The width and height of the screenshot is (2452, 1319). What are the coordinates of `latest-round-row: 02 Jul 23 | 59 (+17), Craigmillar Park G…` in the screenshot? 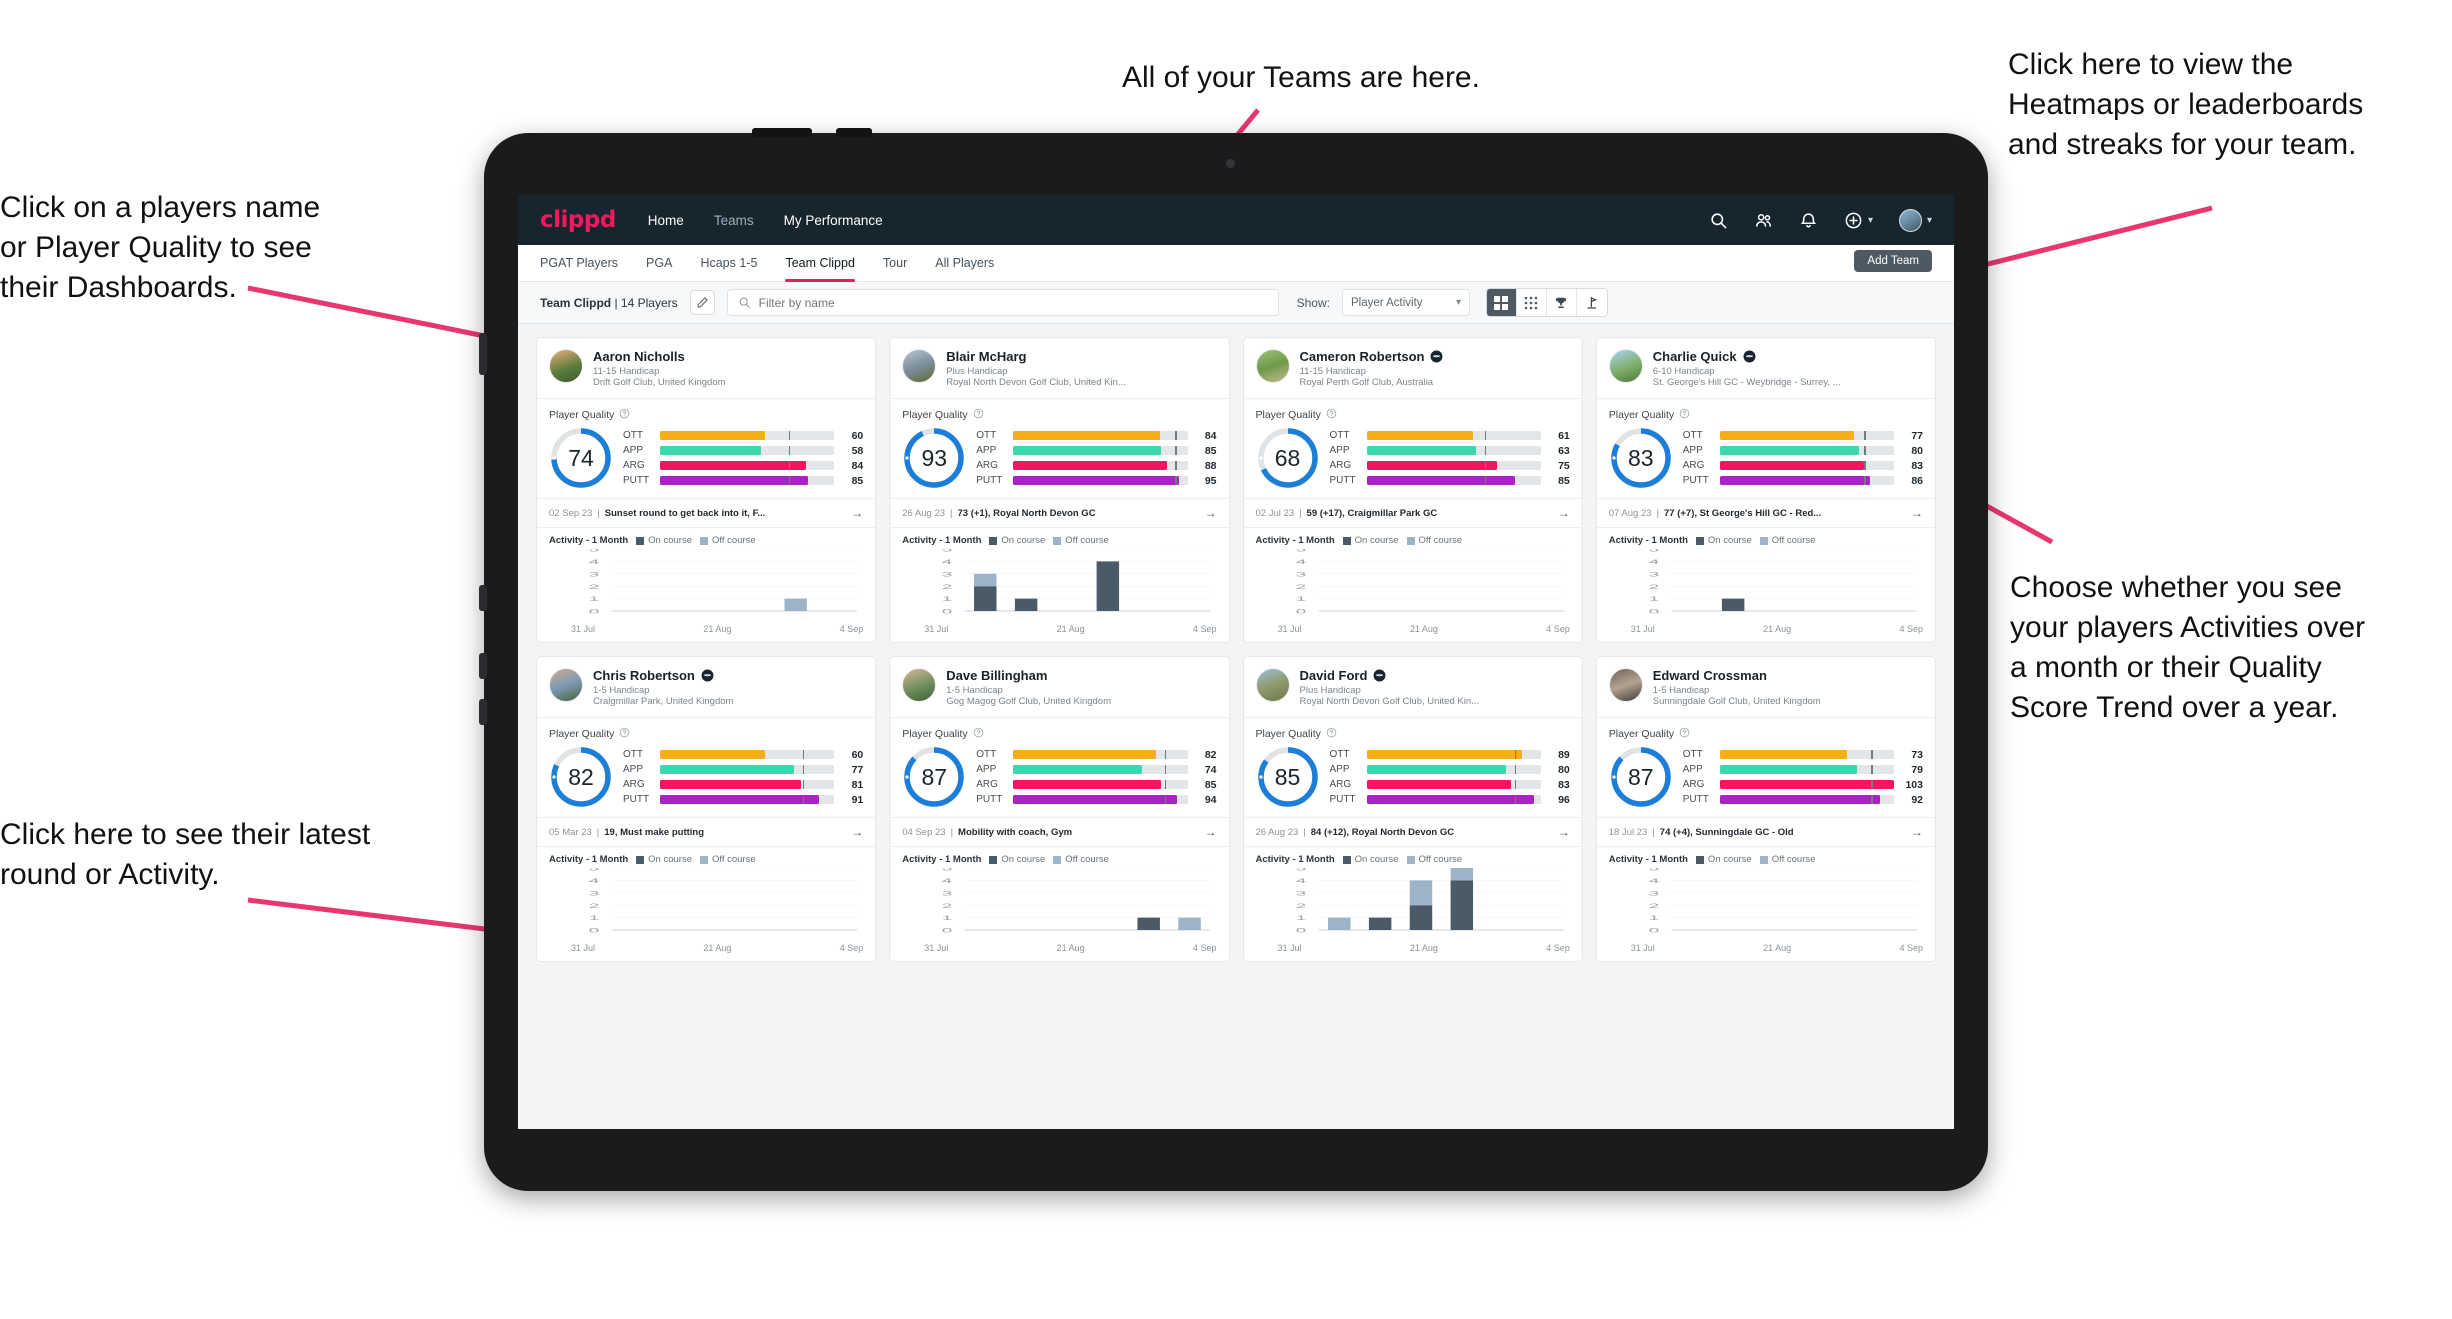 It's located at (1412, 512).